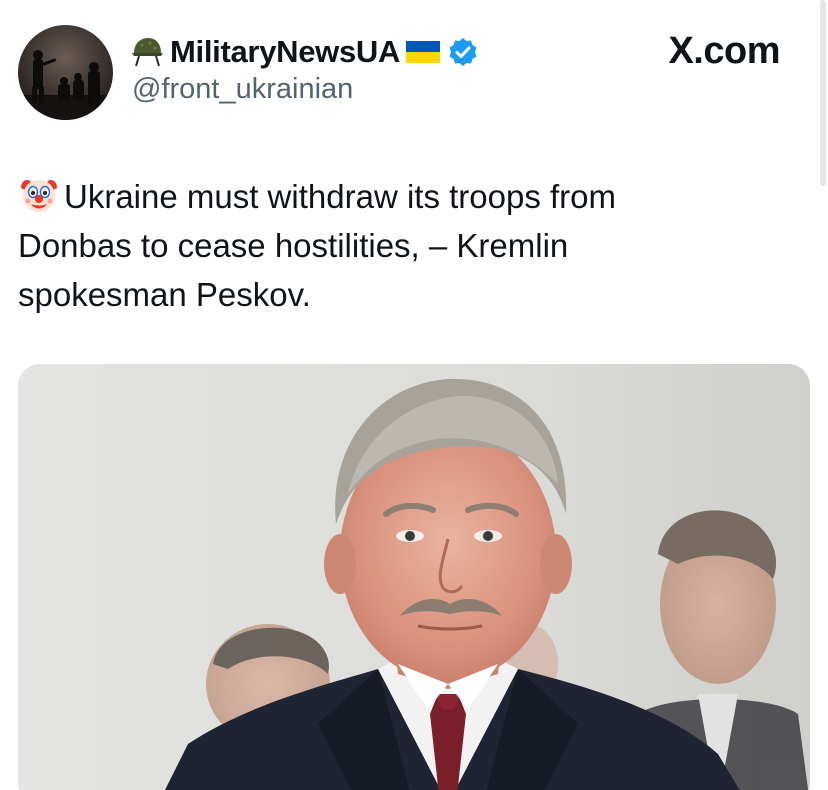  What do you see at coordinates (65, 72) in the screenshot?
I see `avatar` at bounding box center [65, 72].